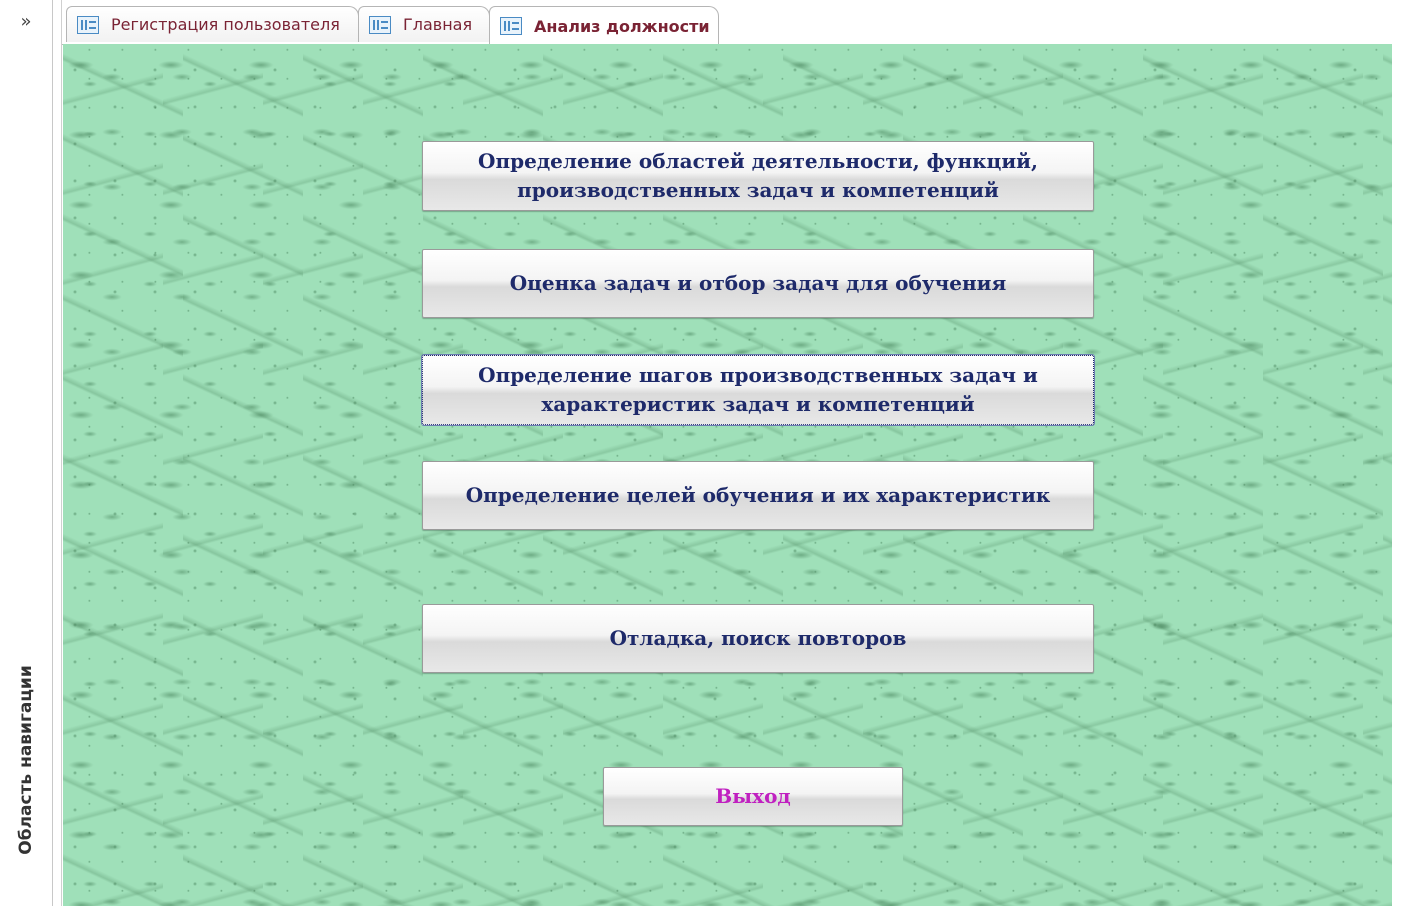  What do you see at coordinates (438, 24) in the screenshot?
I see `tab-label: Главная` at bounding box center [438, 24].